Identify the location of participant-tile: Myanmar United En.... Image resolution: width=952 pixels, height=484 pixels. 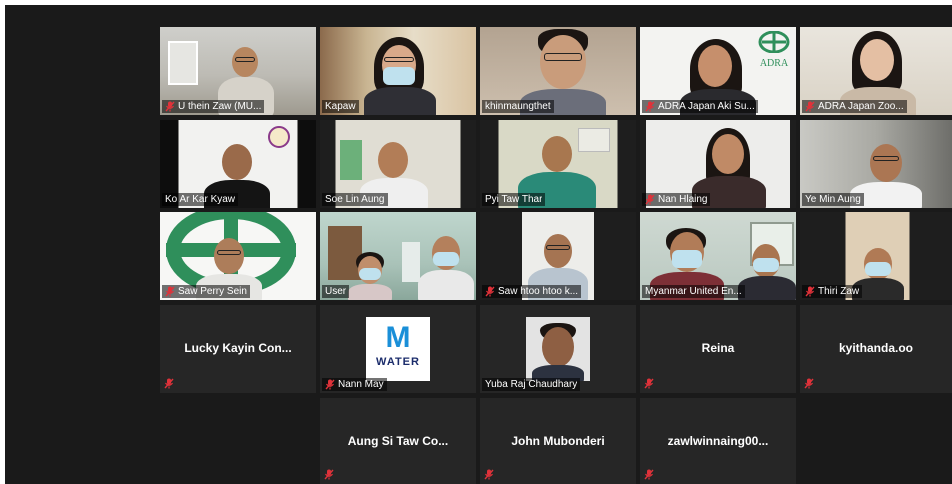
(718, 256).